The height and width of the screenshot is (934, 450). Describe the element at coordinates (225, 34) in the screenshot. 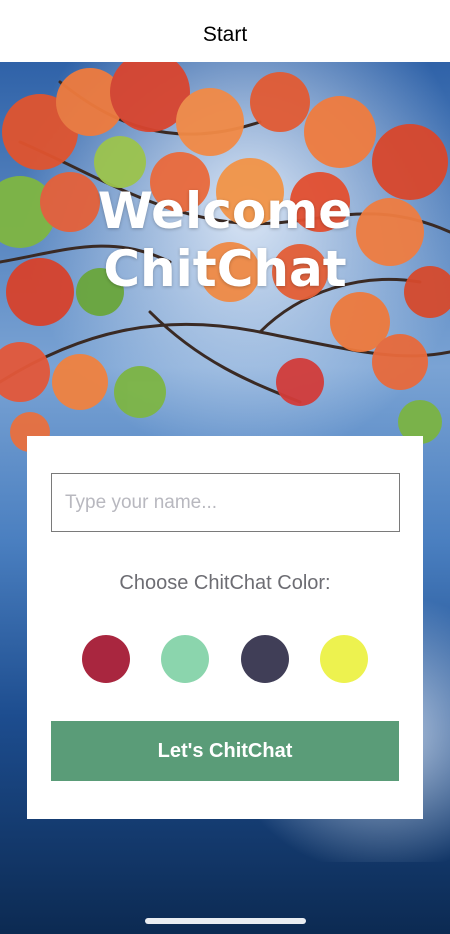

I see `nav-title: Start` at that location.